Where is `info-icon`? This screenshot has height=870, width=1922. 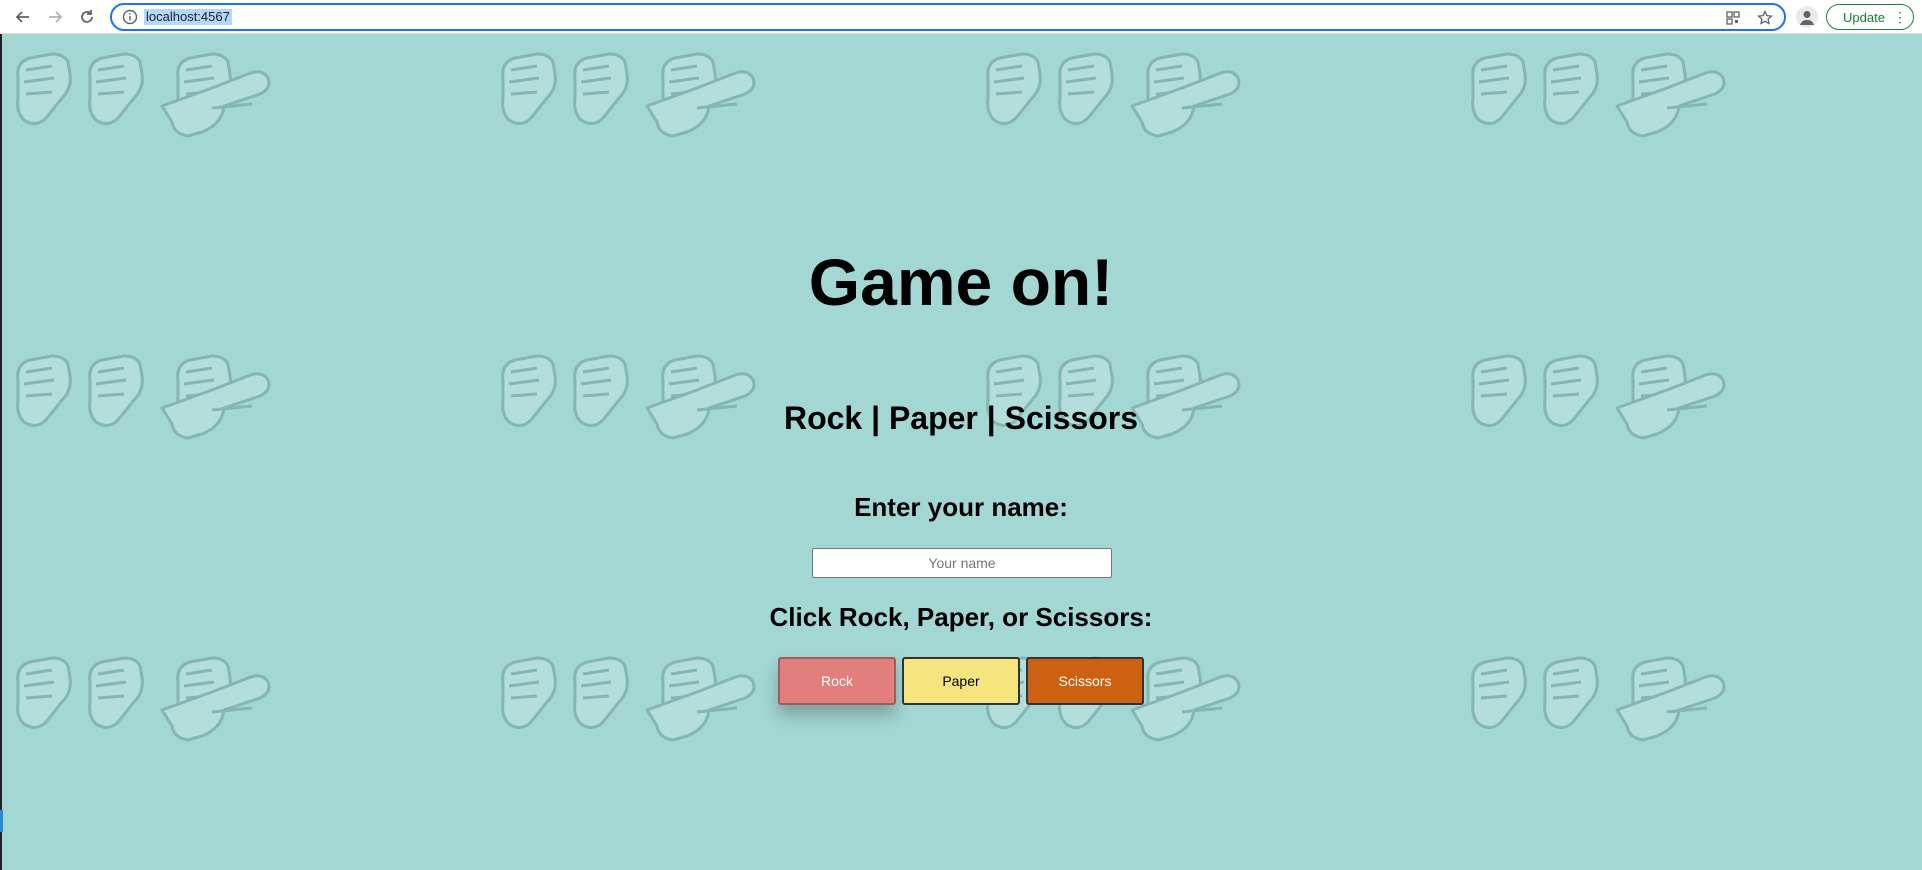
info-icon is located at coordinates (130, 17).